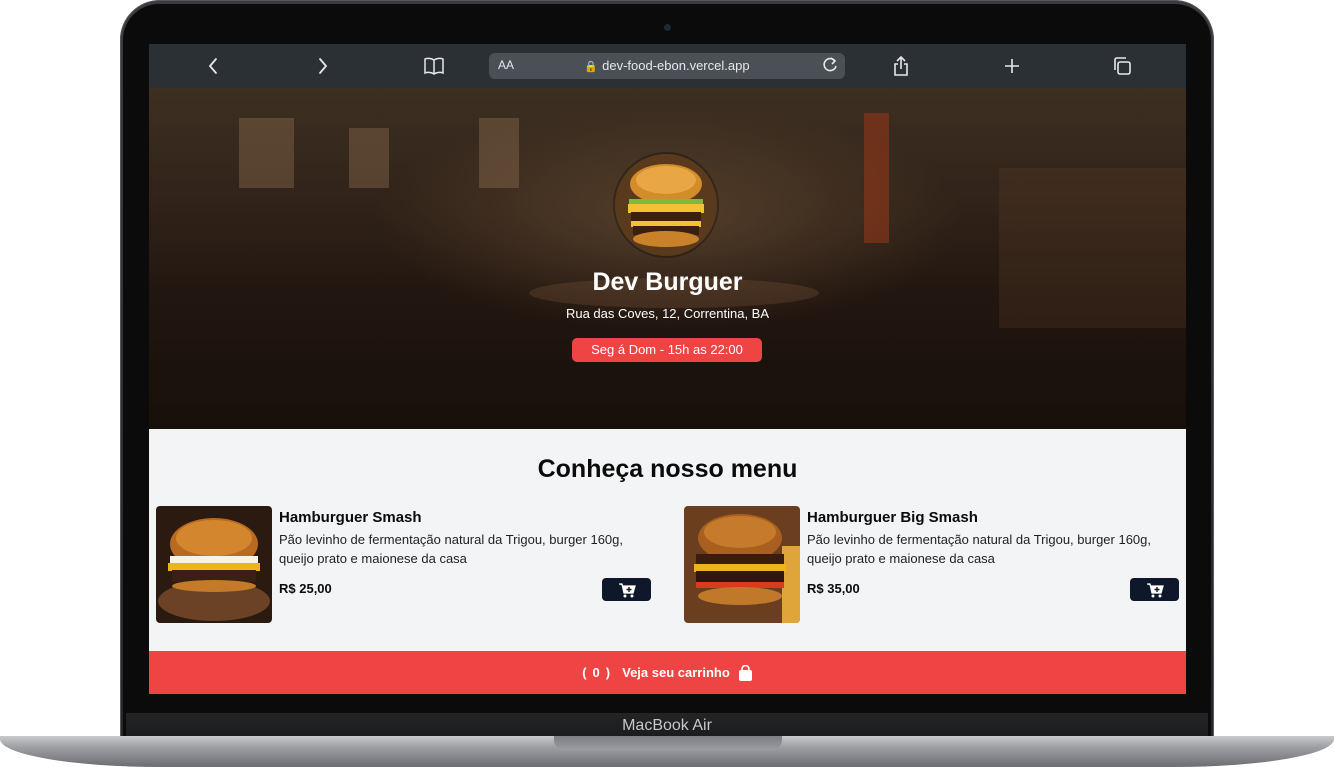 The image size is (1334, 767). What do you see at coordinates (608, 672) in the screenshot?
I see `cart-close-paren: )` at bounding box center [608, 672].